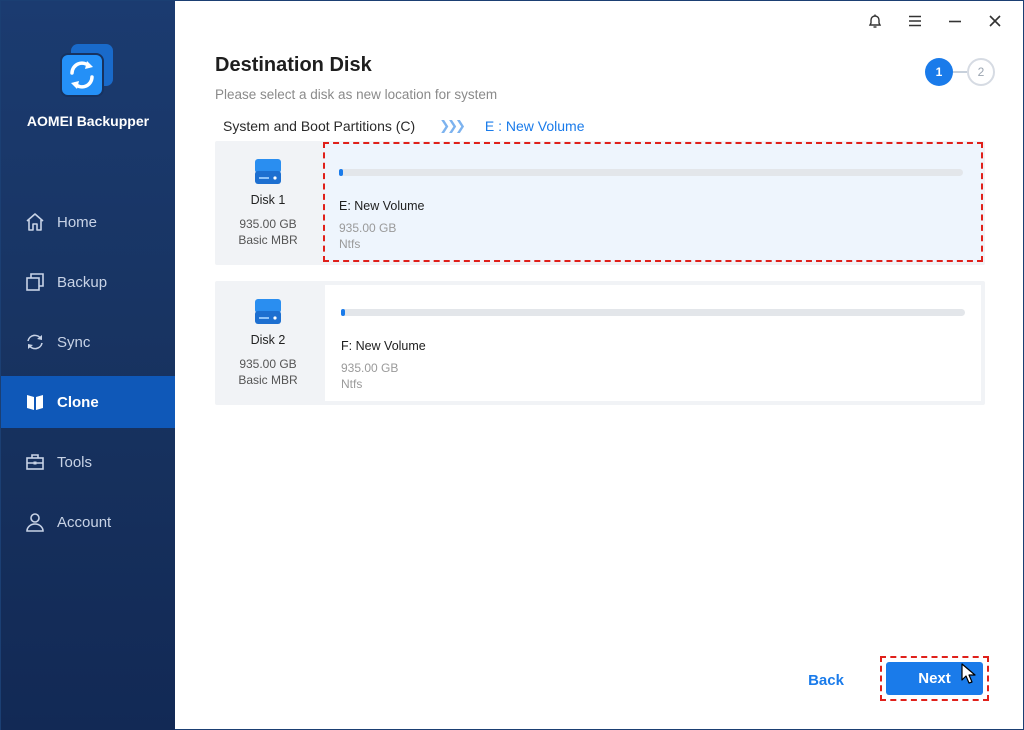 The height and width of the screenshot is (730, 1024). Describe the element at coordinates (319, 126) in the screenshot. I see `crumb-source: System and Boot Partitions (C)` at that location.